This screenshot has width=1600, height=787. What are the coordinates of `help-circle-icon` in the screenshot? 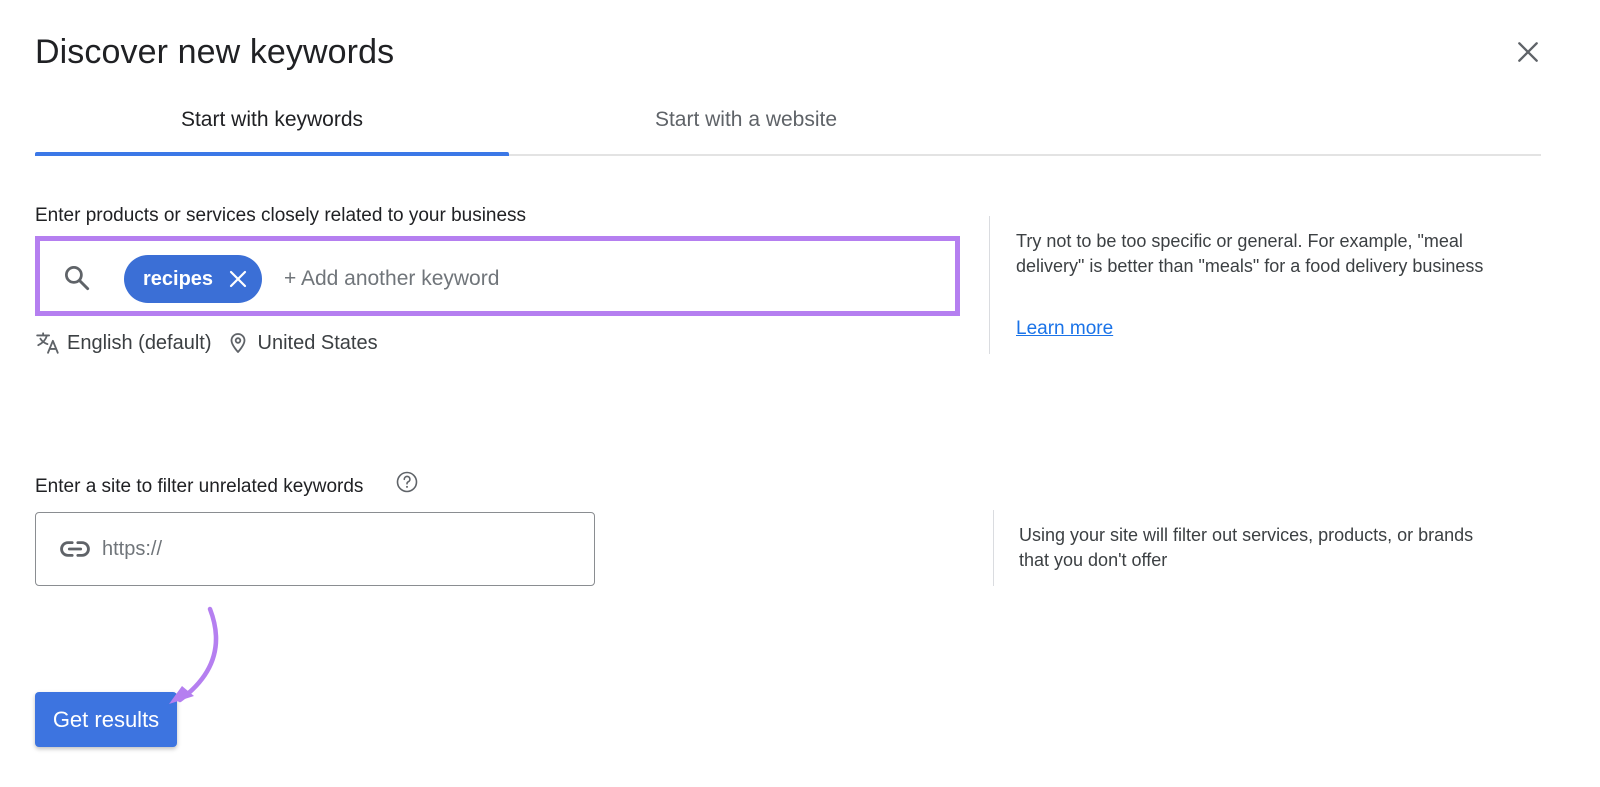 It's located at (407, 482).